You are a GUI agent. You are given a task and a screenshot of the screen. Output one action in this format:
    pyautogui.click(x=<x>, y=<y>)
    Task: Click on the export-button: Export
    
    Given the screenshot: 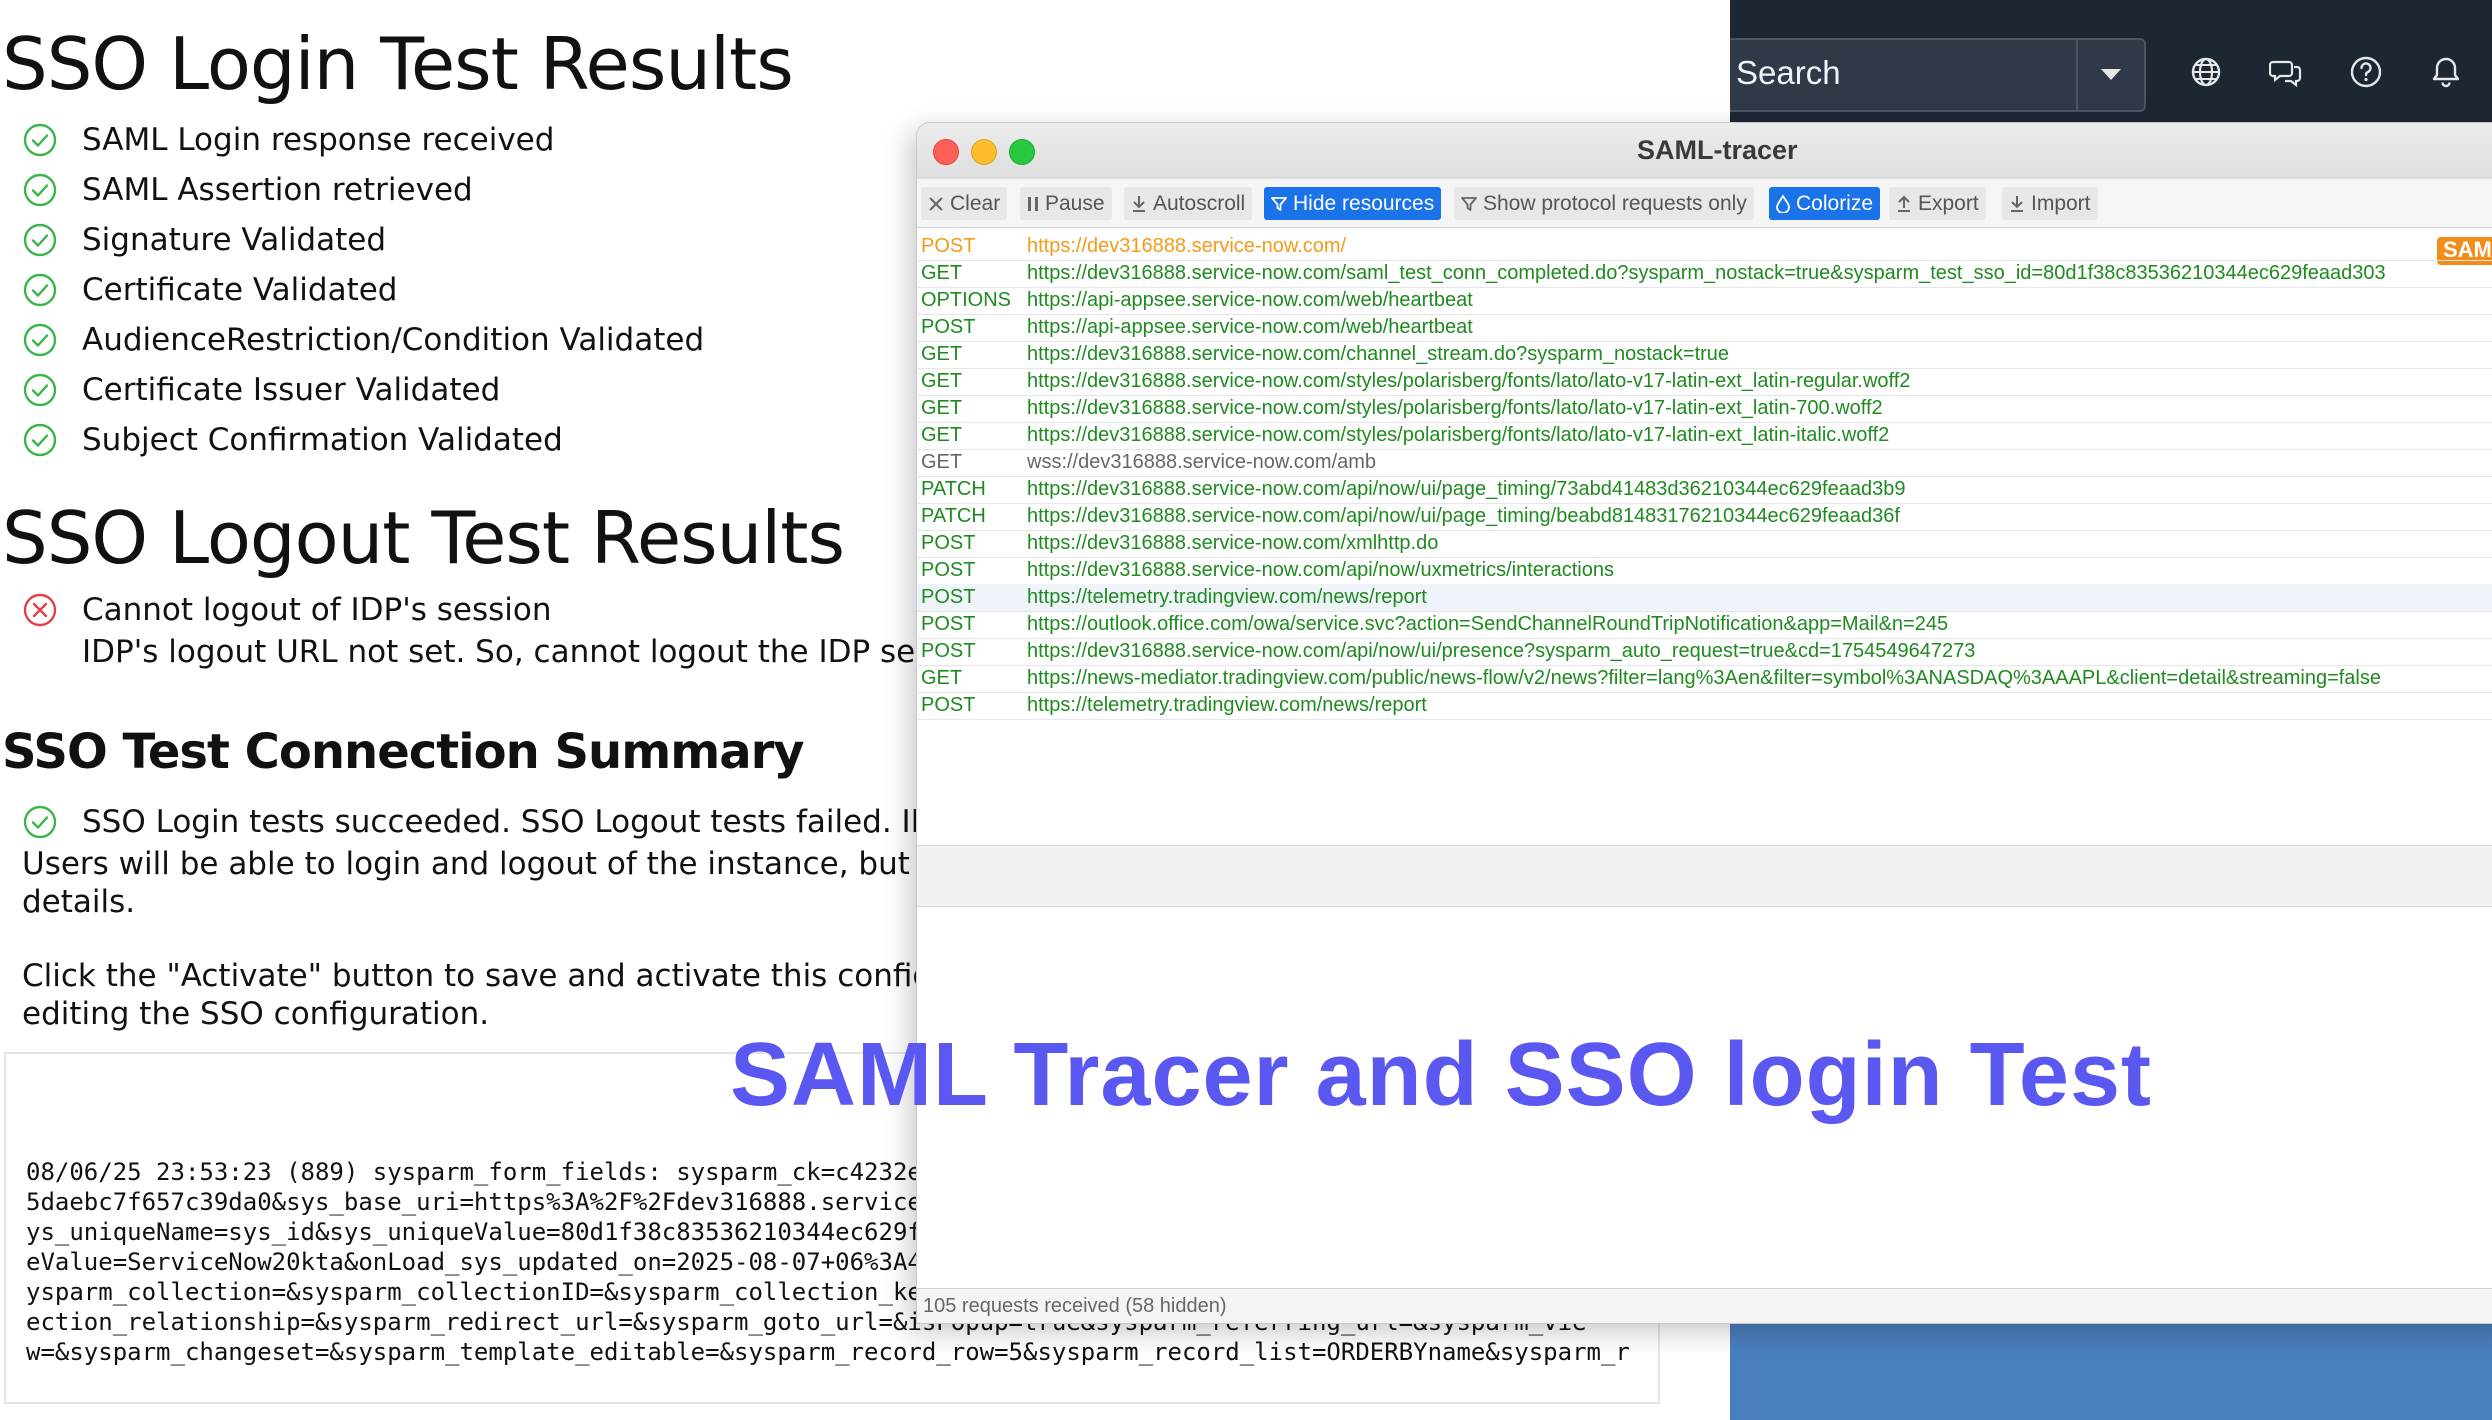 What is the action you would take?
    pyautogui.click(x=1937, y=203)
    